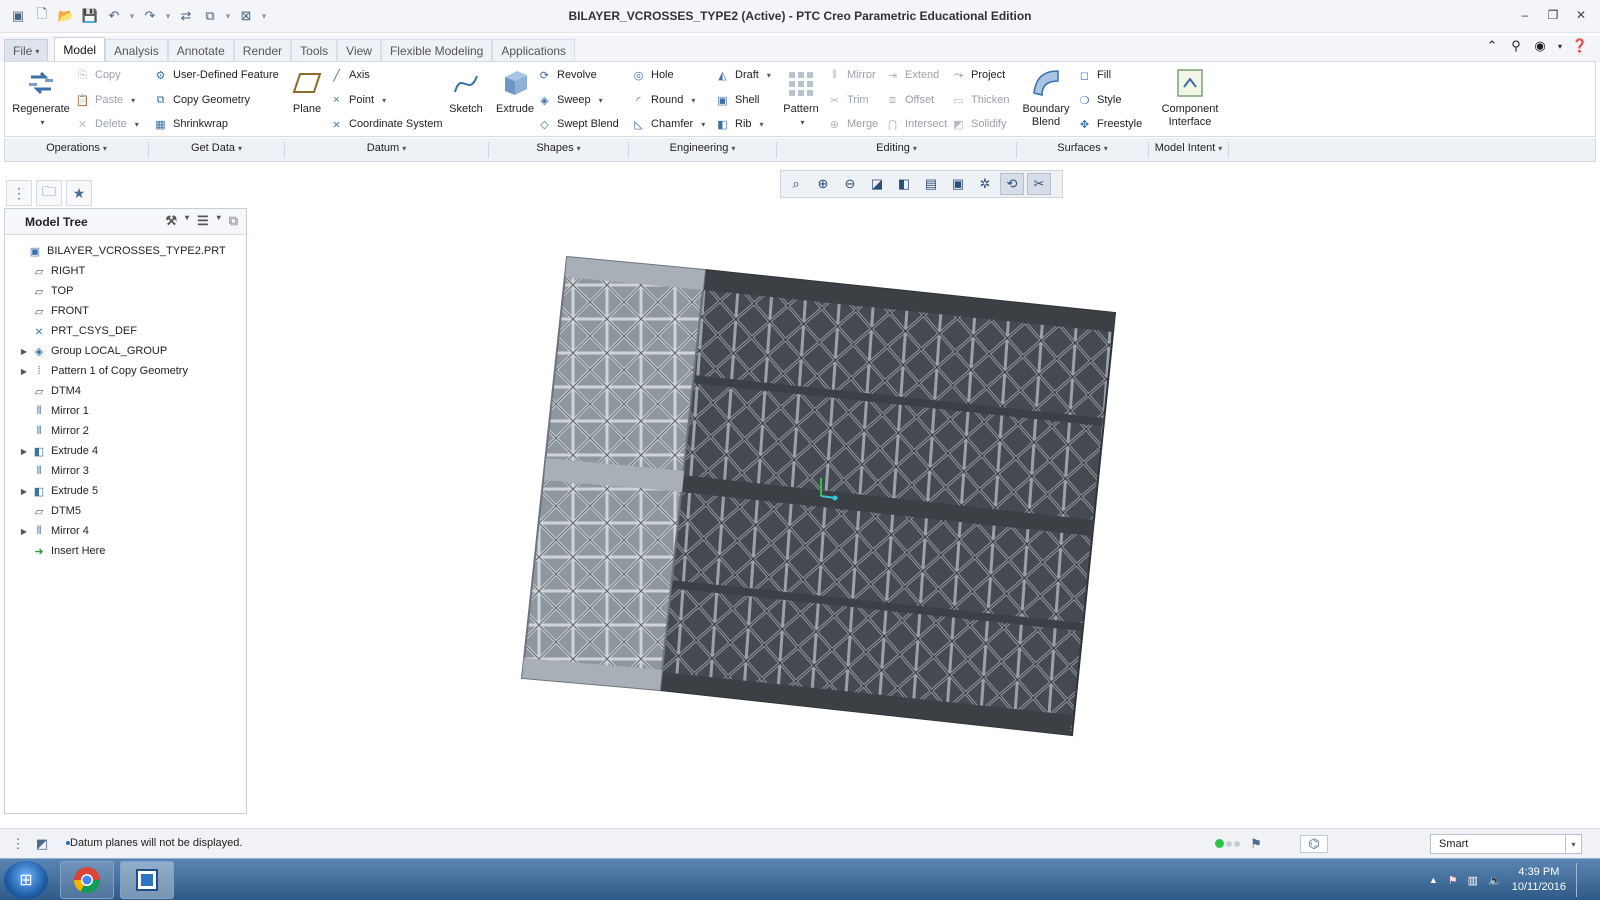  What do you see at coordinates (357, 100) in the screenshot?
I see `point-button: × Point ▾` at bounding box center [357, 100].